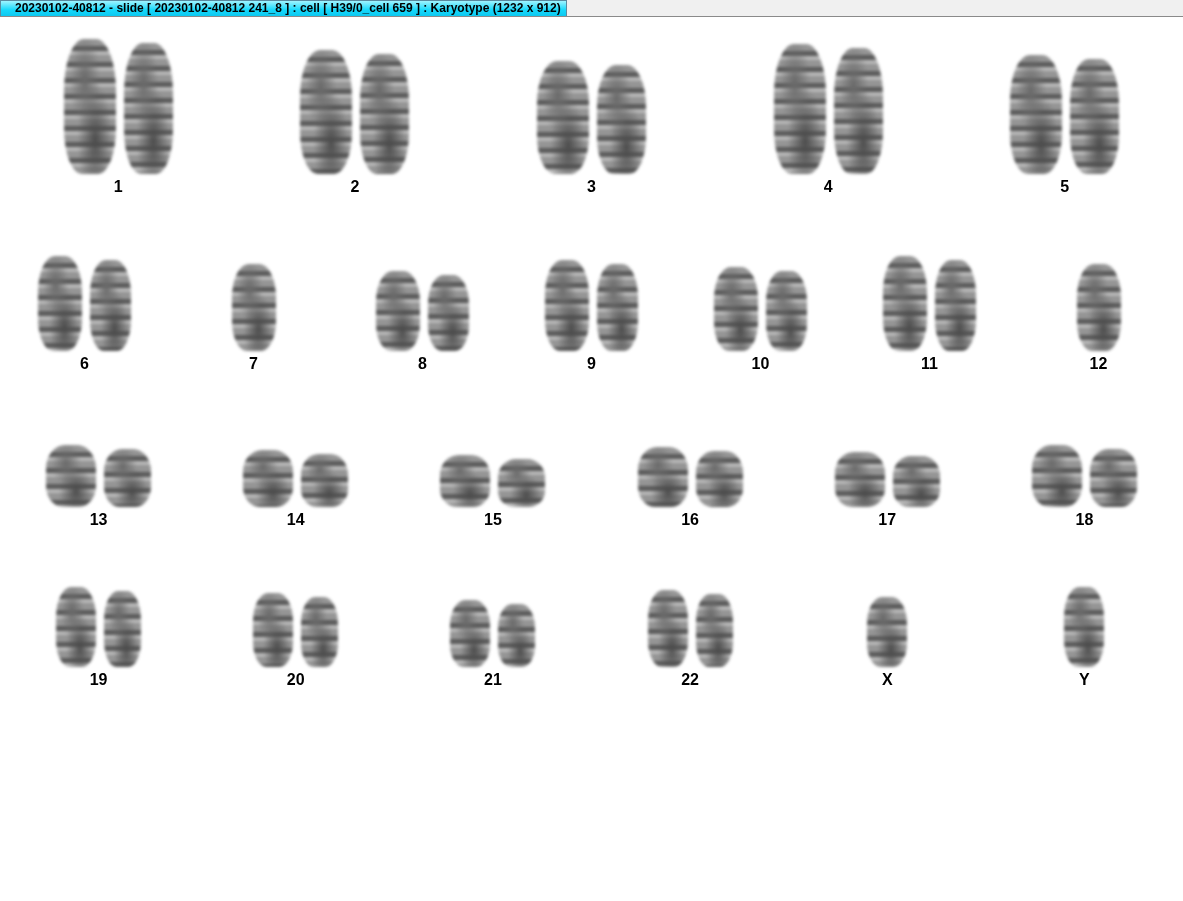 The image size is (1183, 901). I want to click on chromosome-label: 13, so click(98, 520).